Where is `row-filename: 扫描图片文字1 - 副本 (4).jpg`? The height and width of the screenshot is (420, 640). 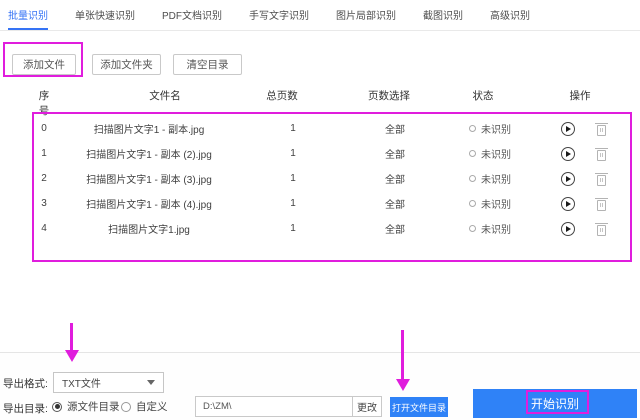 row-filename: 扫描图片文字1 - 副本 (4).jpg is located at coordinates (149, 205).